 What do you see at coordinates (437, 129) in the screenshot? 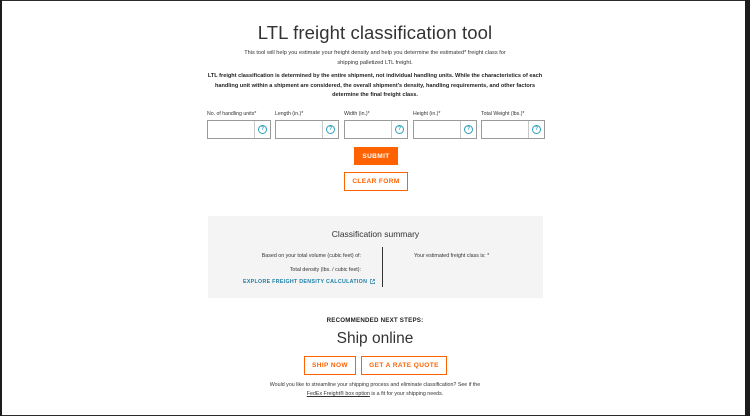
I see `height-input` at bounding box center [437, 129].